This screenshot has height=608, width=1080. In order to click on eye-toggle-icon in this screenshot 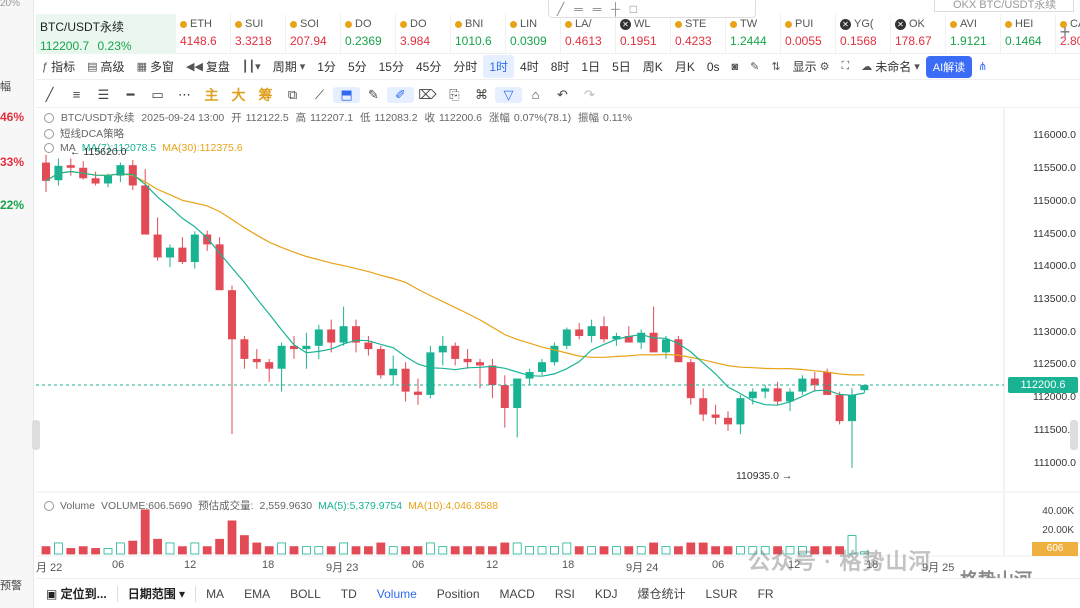, I will do `click(49, 118)`.